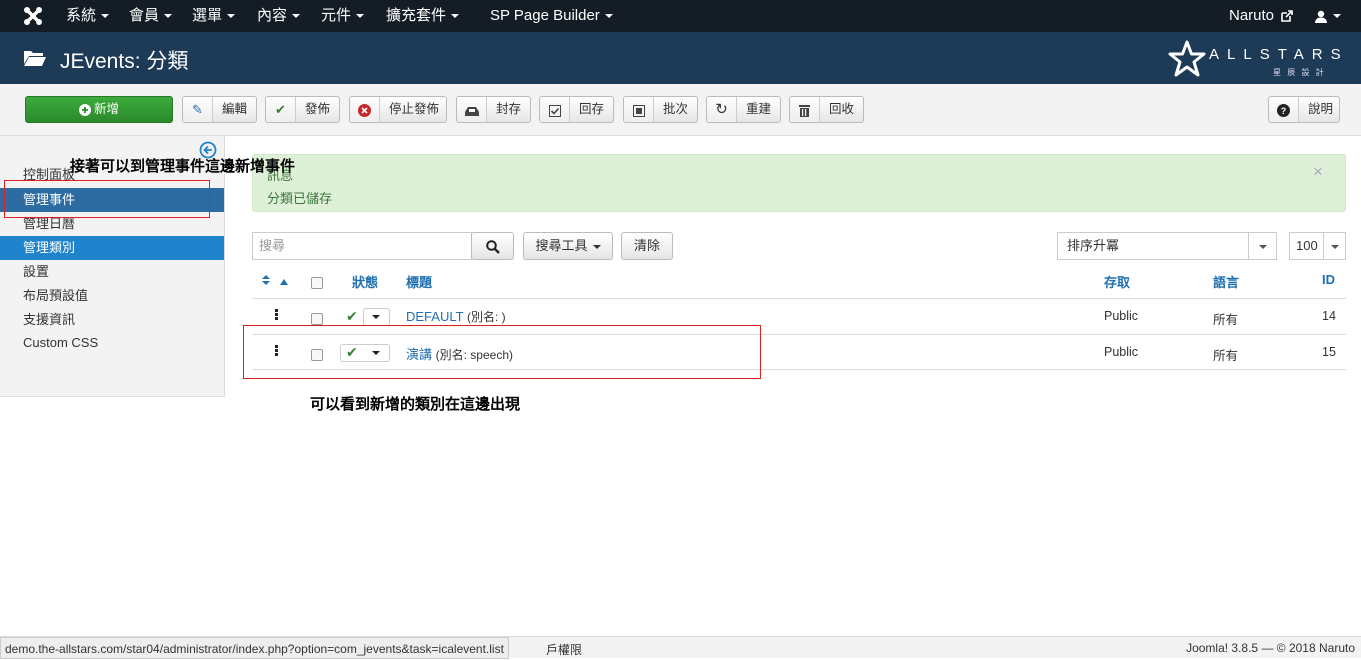  Describe the element at coordinates (36, 271) in the screenshot. I see `sidebar-item-label: 設置` at that location.